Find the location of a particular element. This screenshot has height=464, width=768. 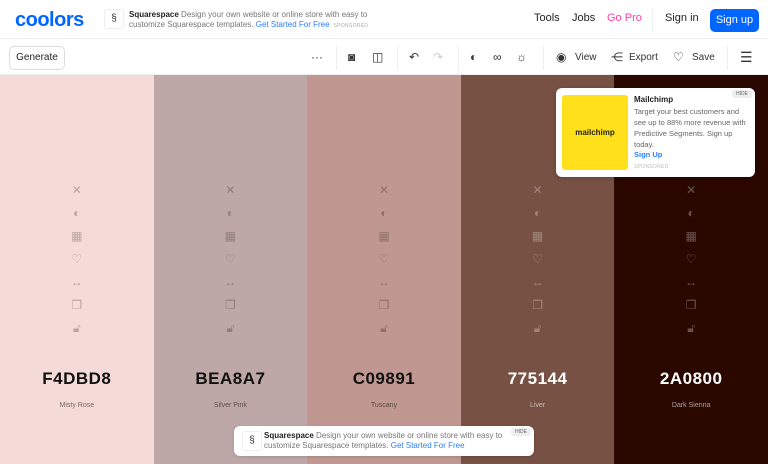

panel-icon: ◫ is located at coordinates (377, 57).